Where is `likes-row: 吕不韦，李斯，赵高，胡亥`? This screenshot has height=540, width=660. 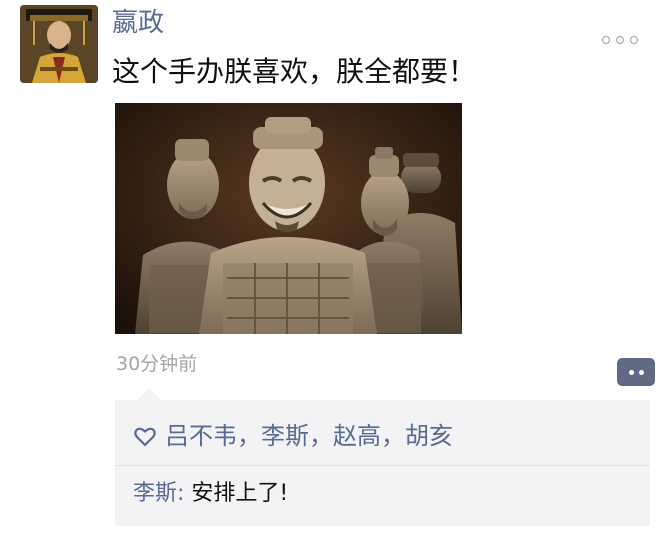
likes-row: 吕不韦，李斯，赵高，胡亥 is located at coordinates (293, 436).